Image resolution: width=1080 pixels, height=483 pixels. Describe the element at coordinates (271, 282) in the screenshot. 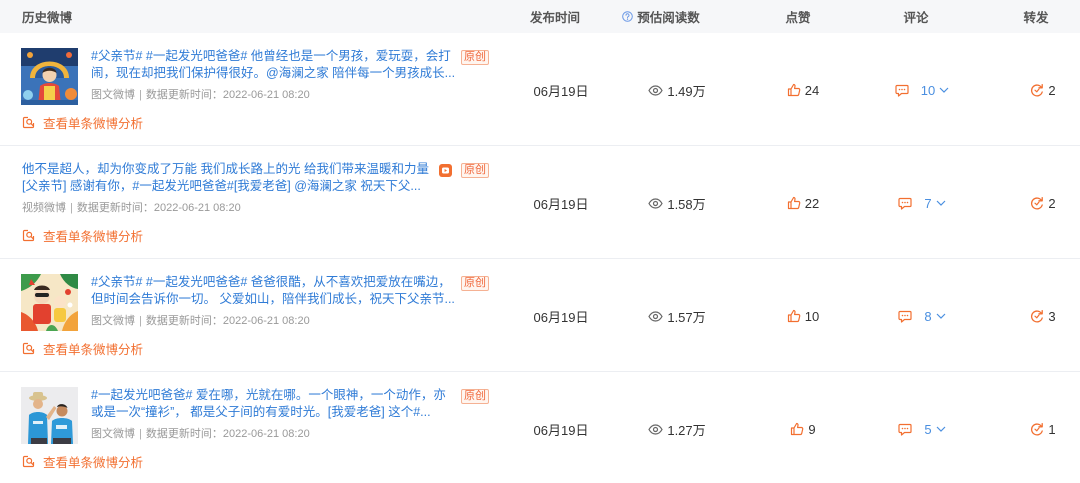

I see `post-text-line: #父亲节# #一起发光吧爸爸# 爸爸很酷，从不喜欢把爱放在嘴边，` at that location.